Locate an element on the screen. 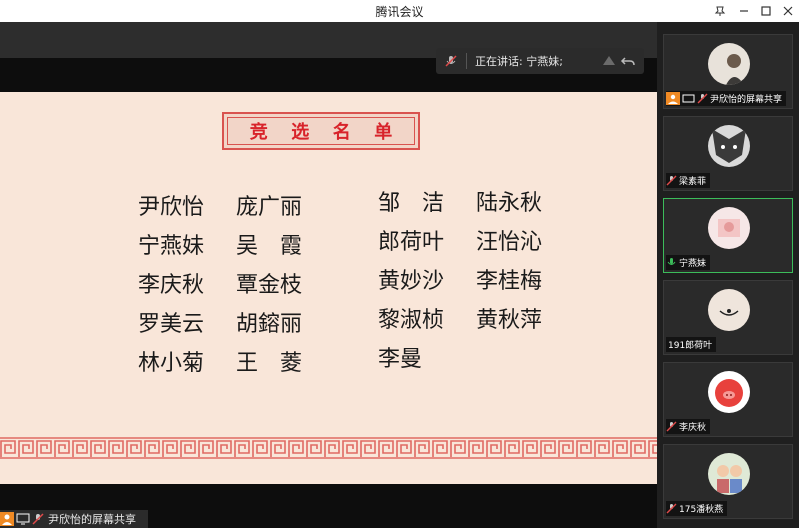 The image size is (799, 528). name-column-1: 尹欣怡 宁燕妹 李庆秋 罗美云 林小菊 is located at coordinates (171, 285).